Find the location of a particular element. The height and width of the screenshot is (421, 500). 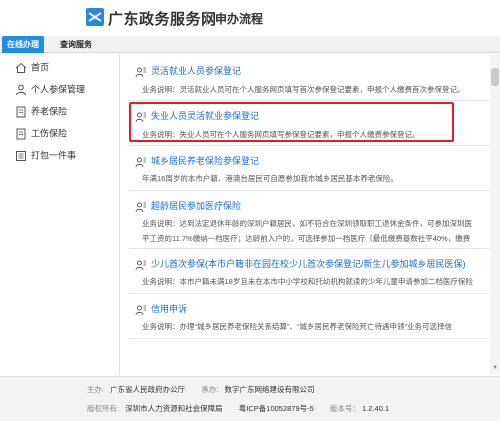

tab-bar: 在线办理 查询服务 is located at coordinates (250, 44).